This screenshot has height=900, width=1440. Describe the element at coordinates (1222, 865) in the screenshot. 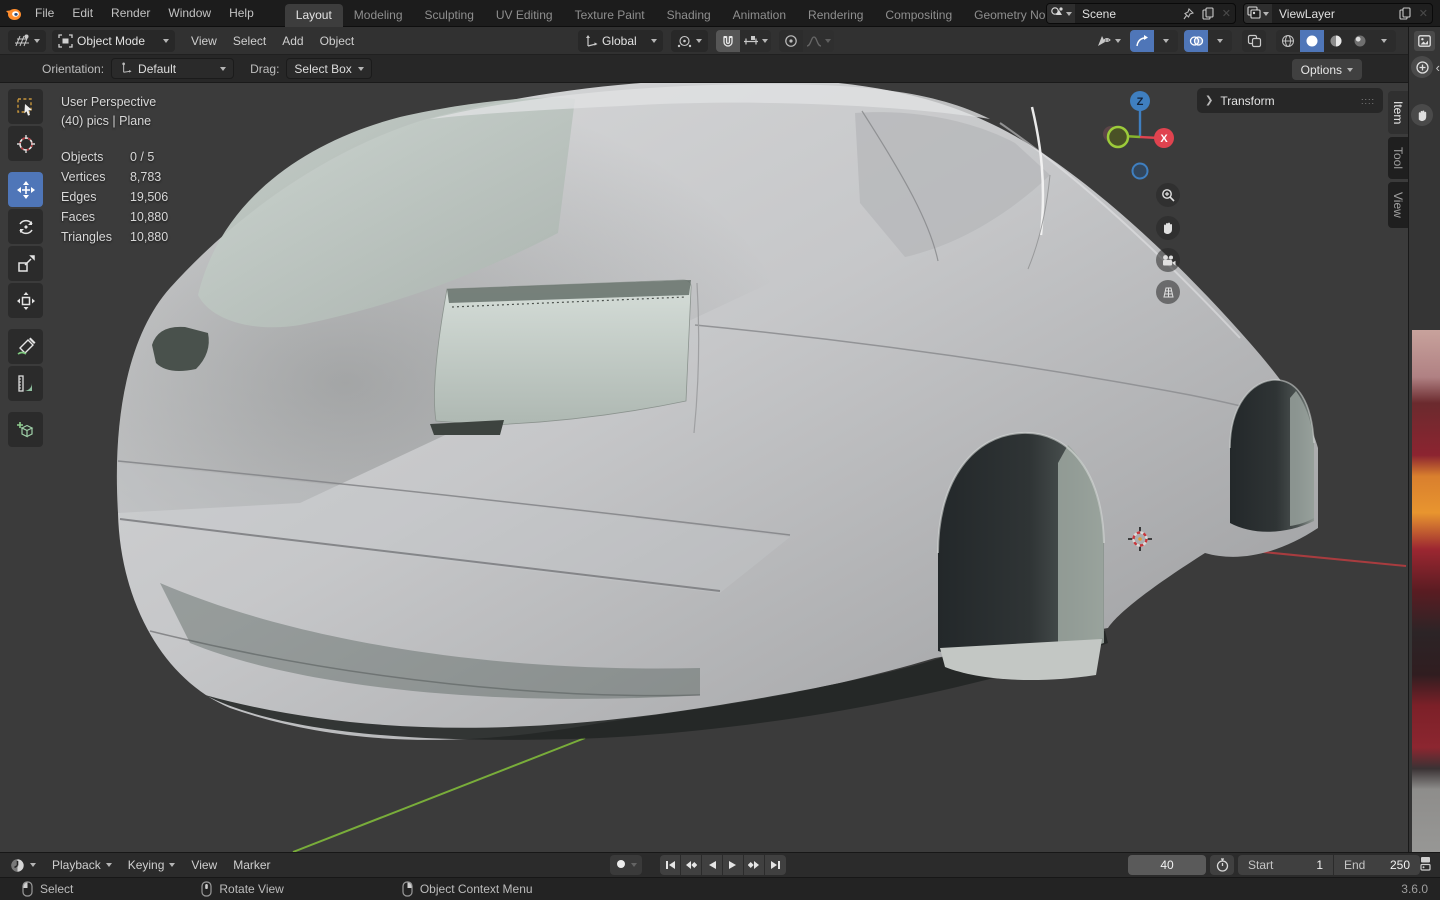

I see `use-preview-range-button` at that location.